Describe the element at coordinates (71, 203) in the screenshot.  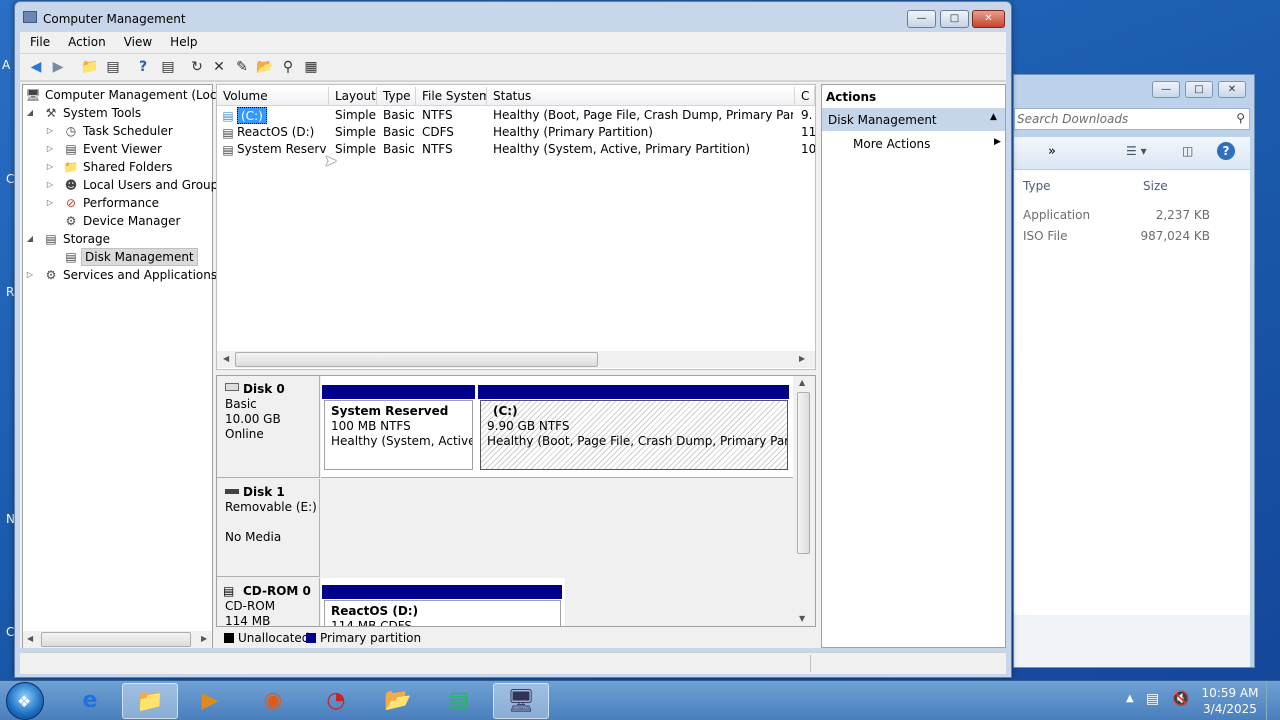
I see `performance-icon: ⊘` at that location.